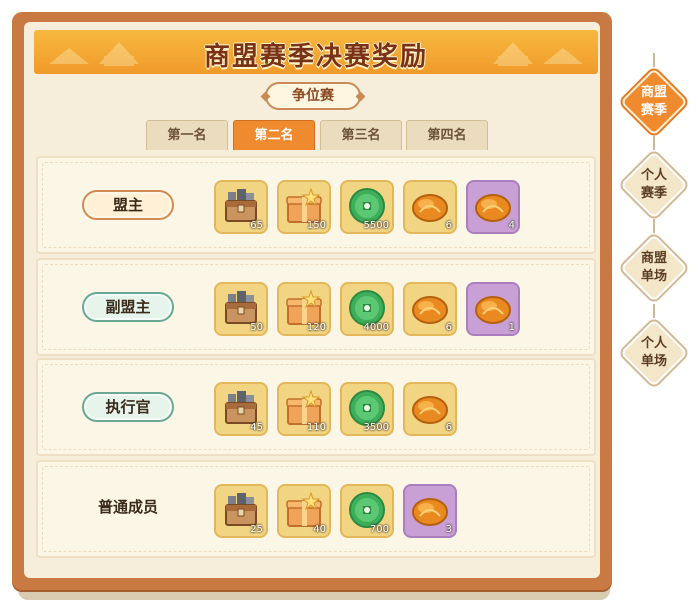 This screenshot has width=700, height=607. What do you see at coordinates (316, 225) in the screenshot?
I see `item-quantity: 150` at bounding box center [316, 225].